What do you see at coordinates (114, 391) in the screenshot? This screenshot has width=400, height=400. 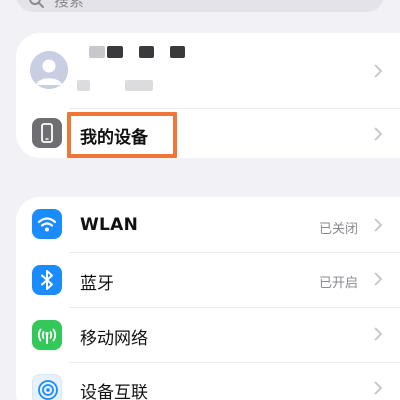 I see `device-connect-label: 设备互联` at bounding box center [114, 391].